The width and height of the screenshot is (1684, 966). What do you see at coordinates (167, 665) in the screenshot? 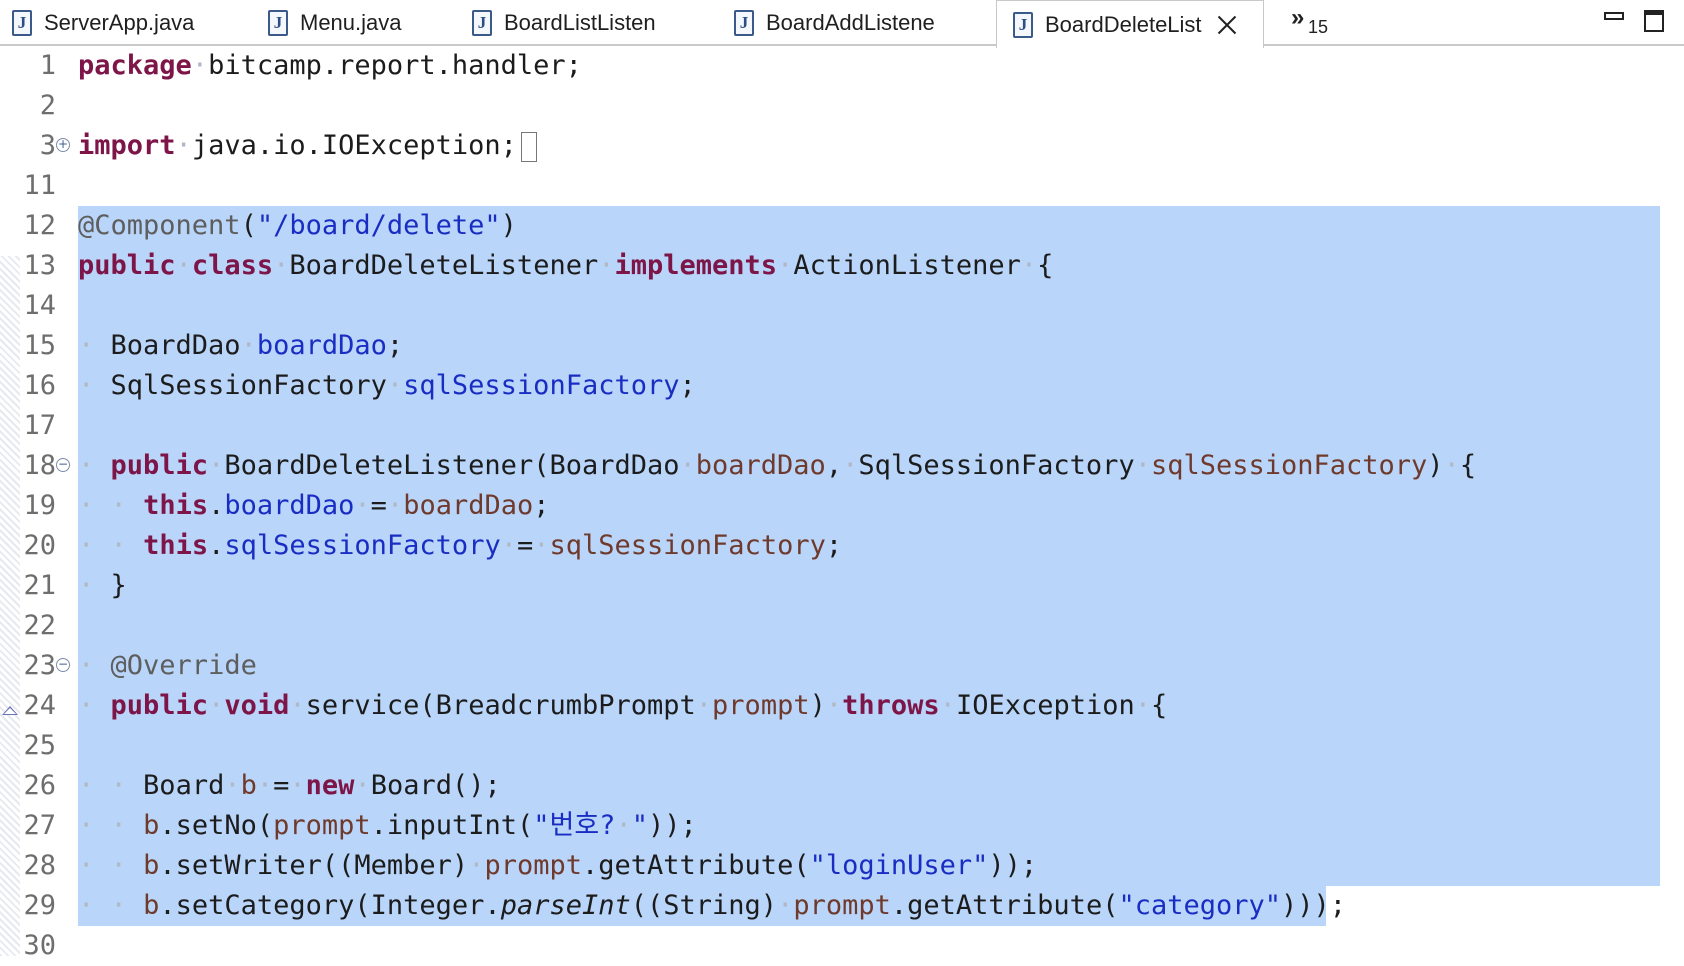
I see `code-text: · @Override` at bounding box center [167, 665].